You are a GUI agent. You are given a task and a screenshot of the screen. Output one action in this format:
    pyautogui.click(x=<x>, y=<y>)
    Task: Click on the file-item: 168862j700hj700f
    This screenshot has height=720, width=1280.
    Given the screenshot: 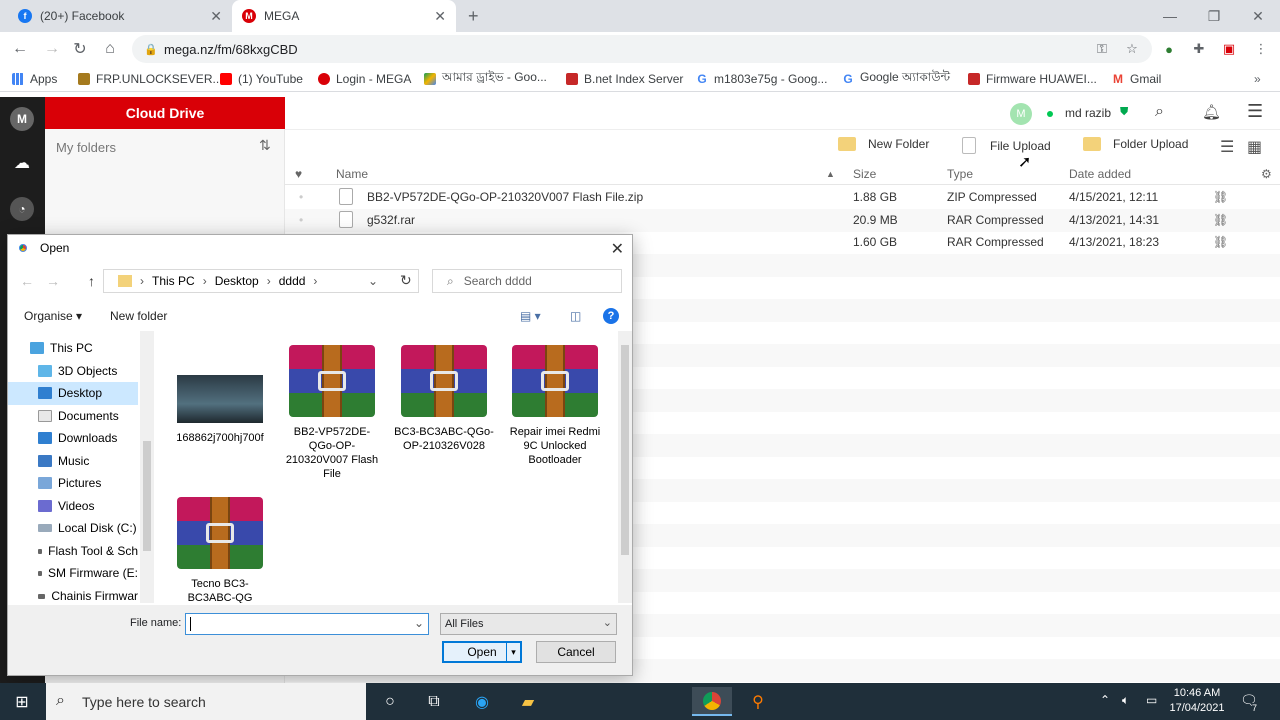 What is the action you would take?
    pyautogui.click(x=220, y=396)
    